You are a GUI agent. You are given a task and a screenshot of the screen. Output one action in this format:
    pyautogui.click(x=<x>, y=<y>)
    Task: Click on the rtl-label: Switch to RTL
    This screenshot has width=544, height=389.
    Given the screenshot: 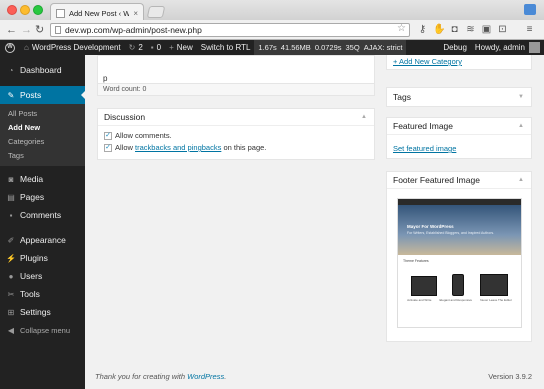 What is the action you would take?
    pyautogui.click(x=225, y=47)
    